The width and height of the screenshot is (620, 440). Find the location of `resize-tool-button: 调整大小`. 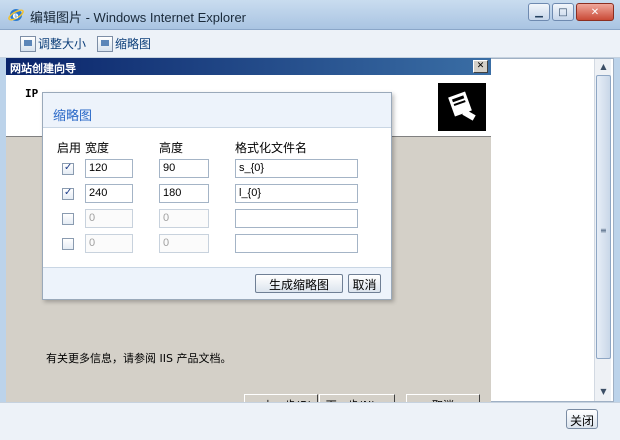

resize-tool-button: 调整大小 is located at coordinates (53, 43).